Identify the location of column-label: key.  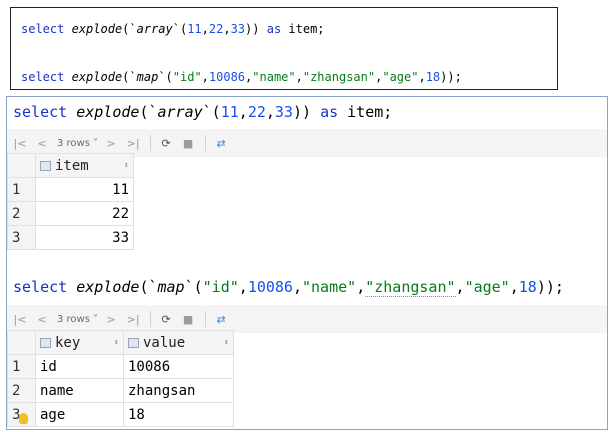
(68, 342).